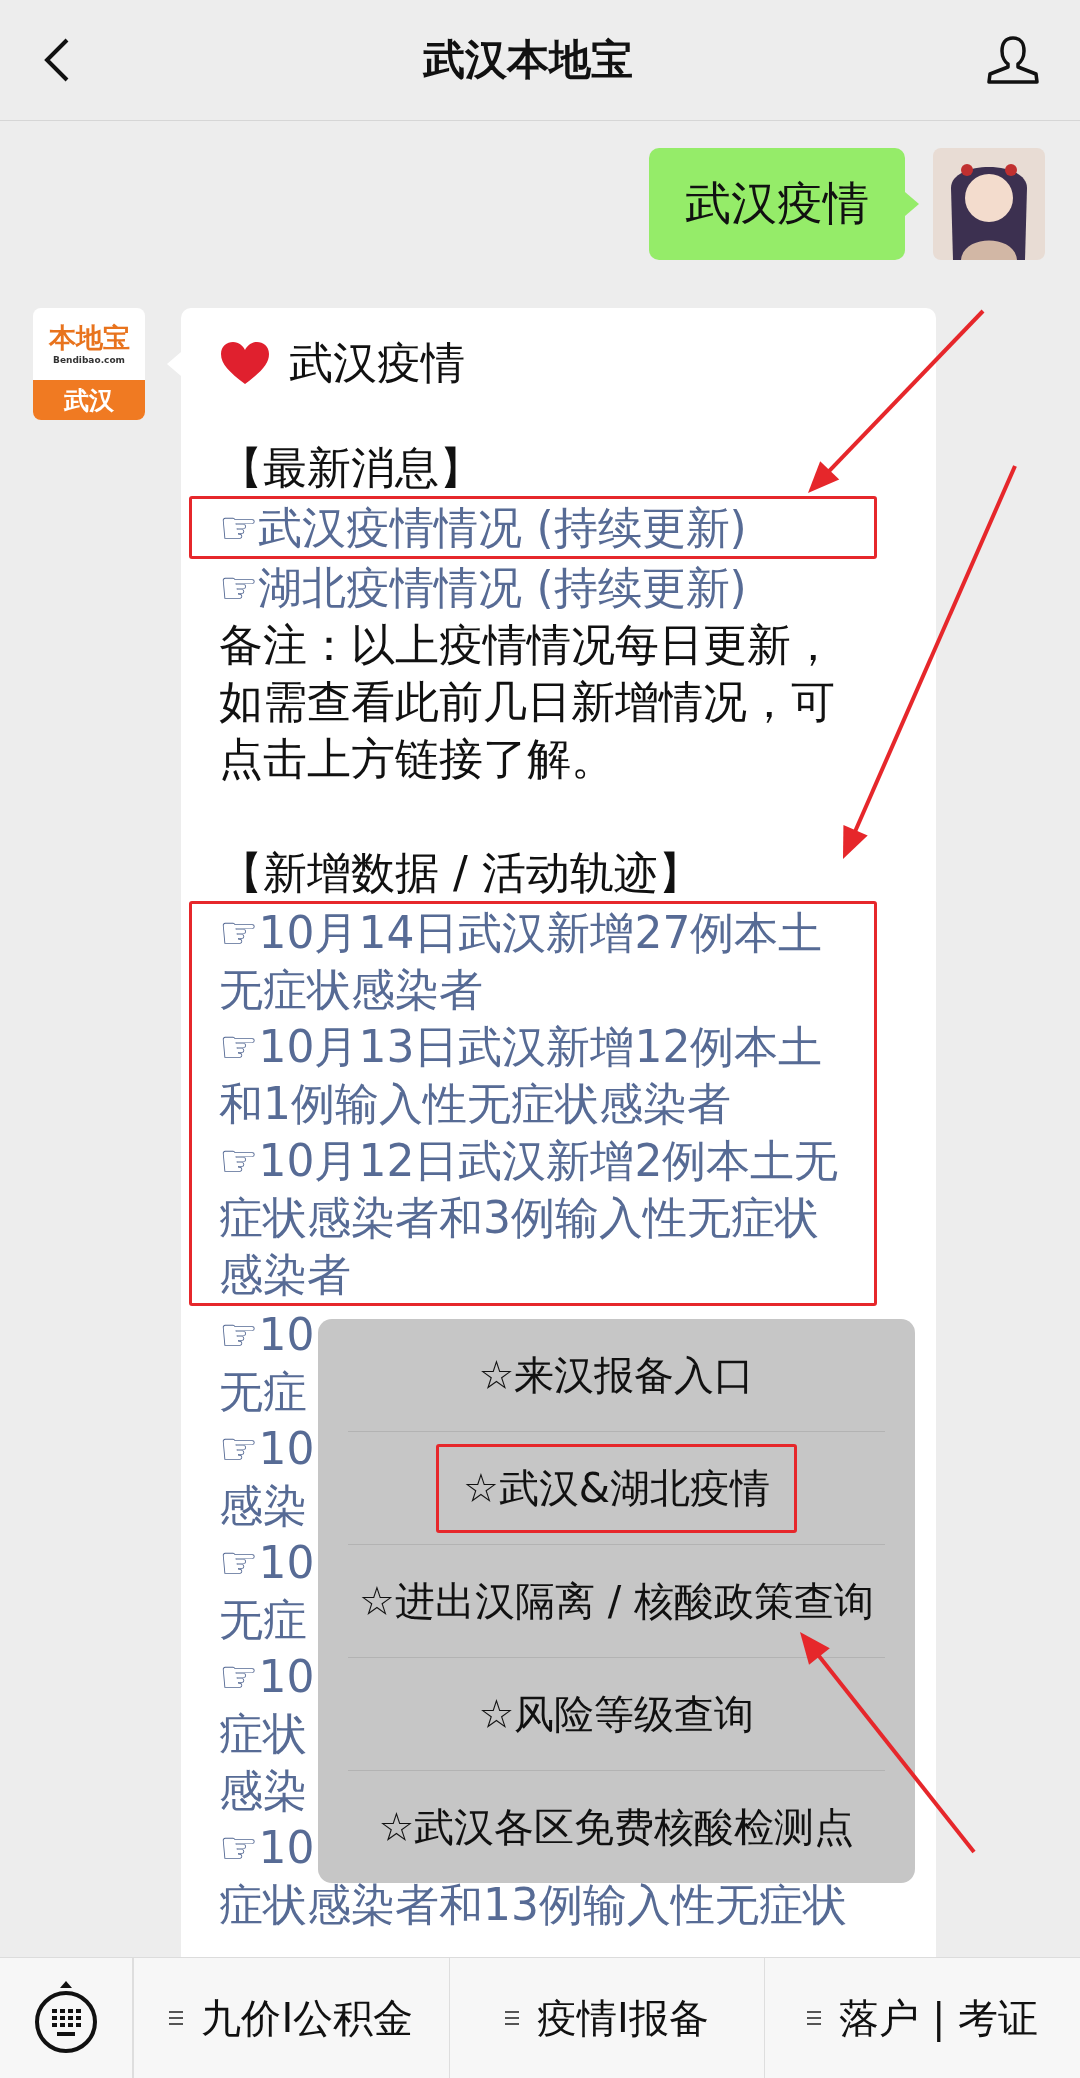 The height and width of the screenshot is (2078, 1080). Describe the element at coordinates (539, 1217) in the screenshot. I see `message-link: ☞10月12日武汉新增2例本土无症状感染者和3例输入性无症状感染者` at that location.